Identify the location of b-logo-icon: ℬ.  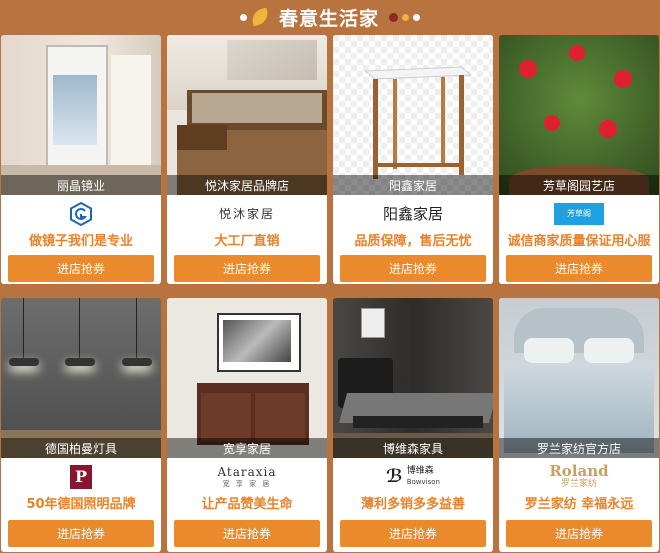
(394, 476).